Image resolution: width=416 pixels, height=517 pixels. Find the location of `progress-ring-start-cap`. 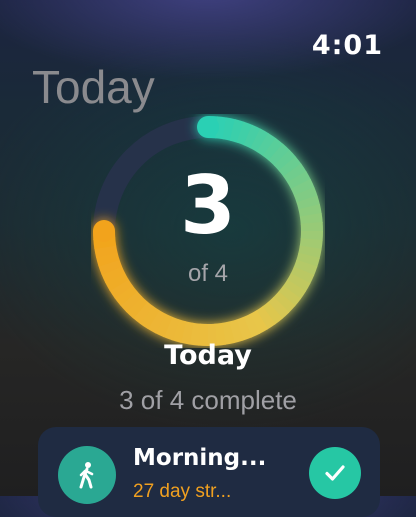

progress-ring-start-cap is located at coordinates (208, 127).